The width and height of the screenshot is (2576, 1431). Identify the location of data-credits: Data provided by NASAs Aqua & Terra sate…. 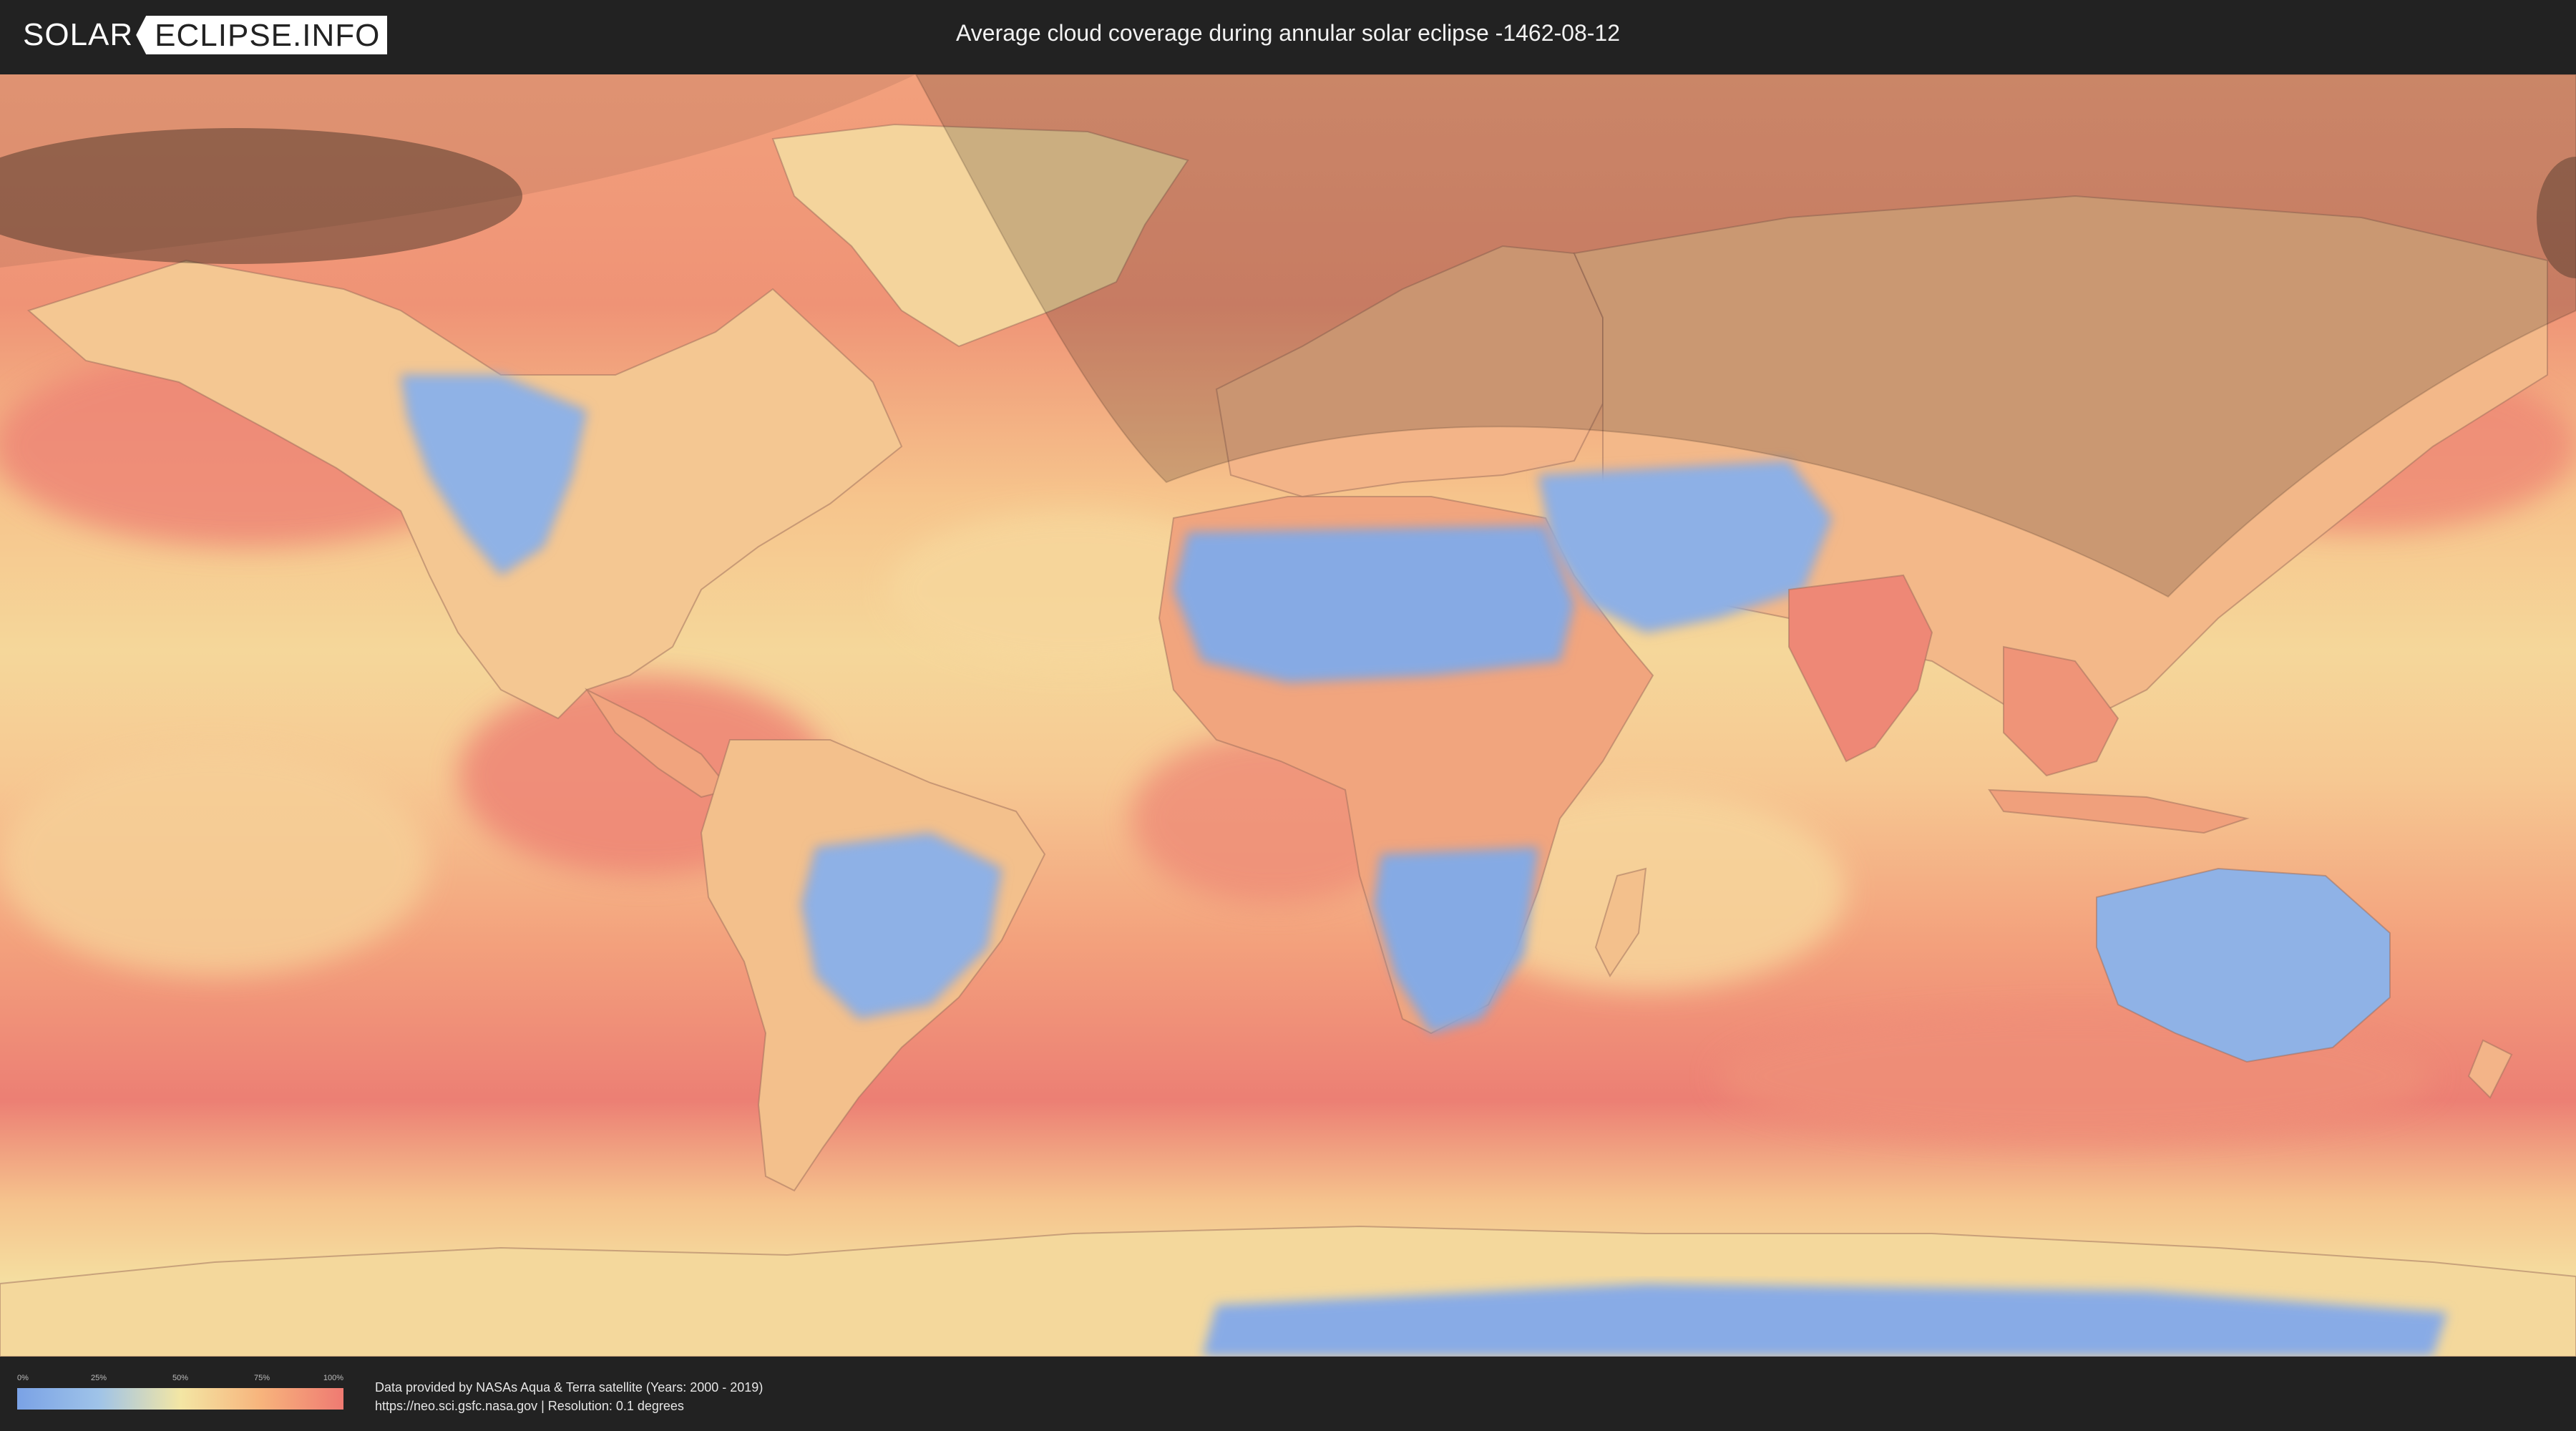
(569, 1396).